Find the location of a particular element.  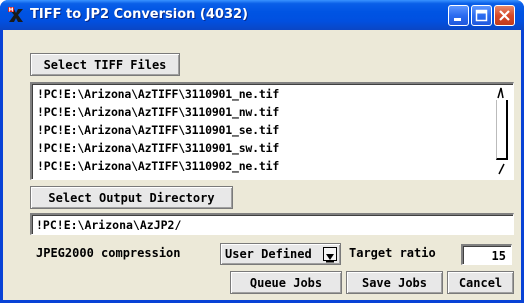

scroll-down-arrow-icon is located at coordinates (502, 169).